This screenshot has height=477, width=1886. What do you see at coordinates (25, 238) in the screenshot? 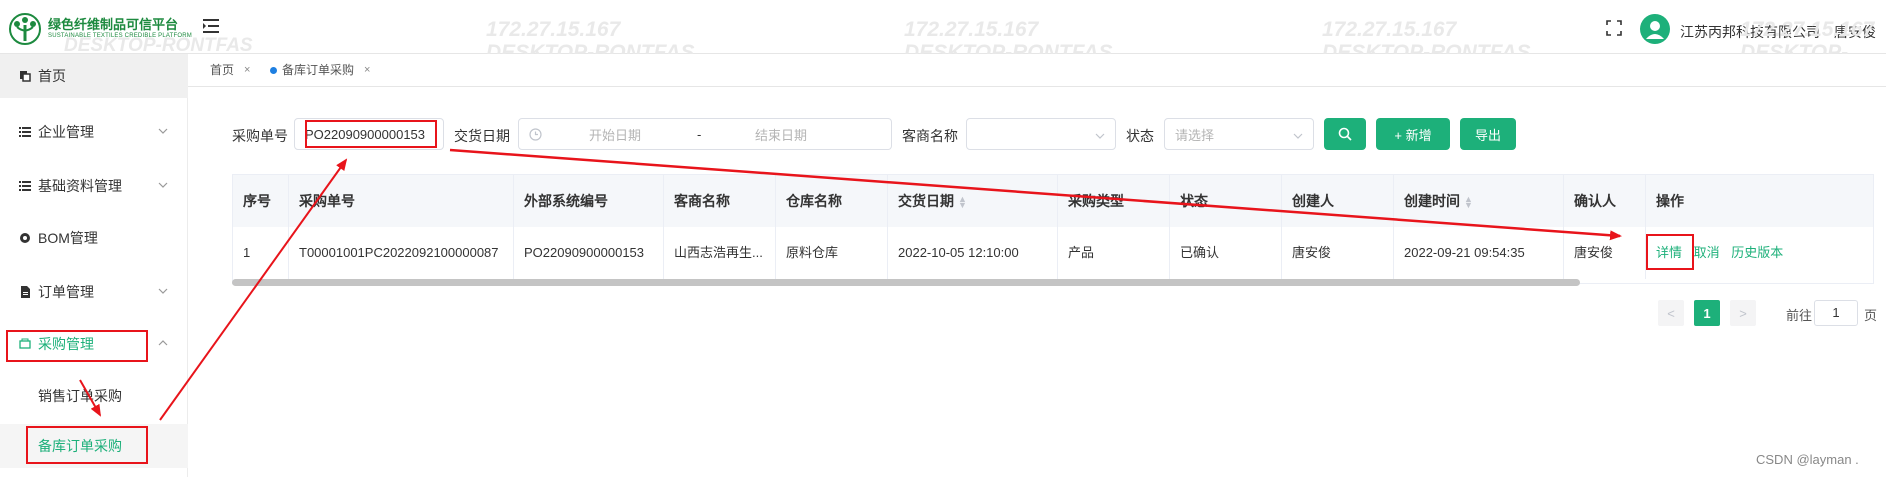
I see `bom-icon` at bounding box center [25, 238].